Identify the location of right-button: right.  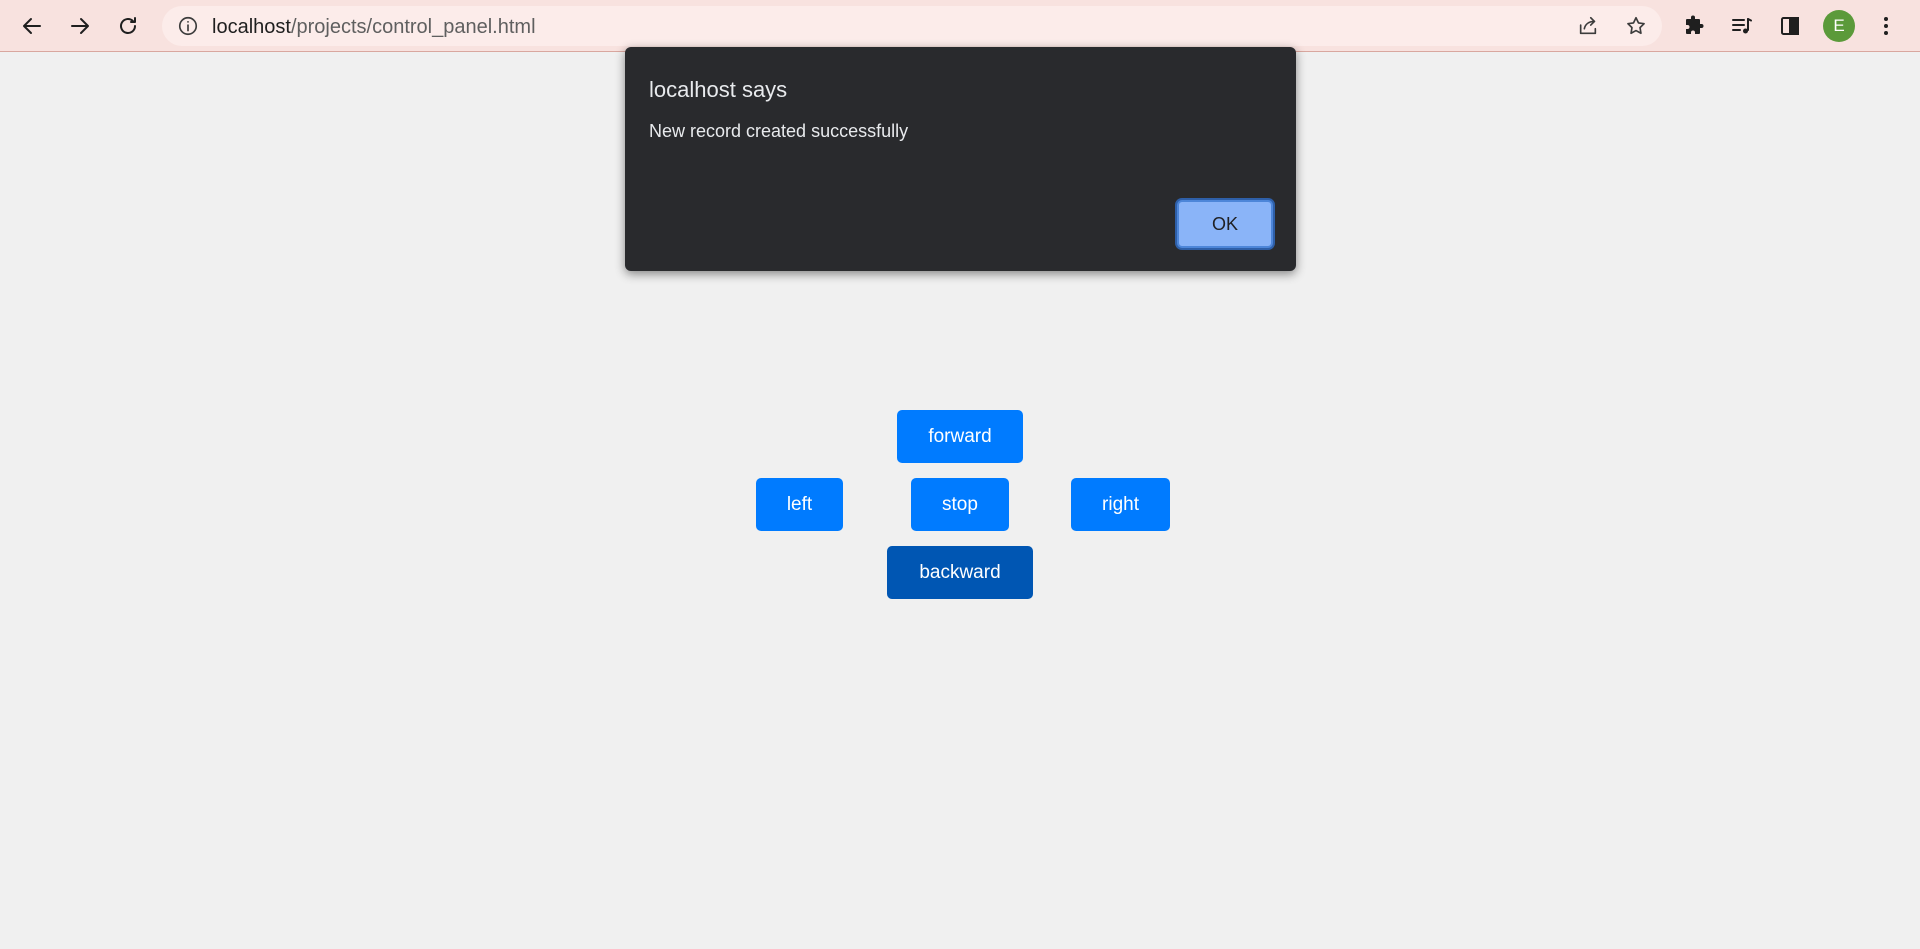
(1120, 504).